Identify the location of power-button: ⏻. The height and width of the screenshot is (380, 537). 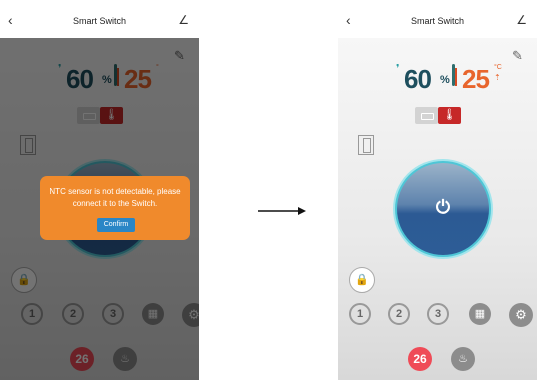
(443, 209).